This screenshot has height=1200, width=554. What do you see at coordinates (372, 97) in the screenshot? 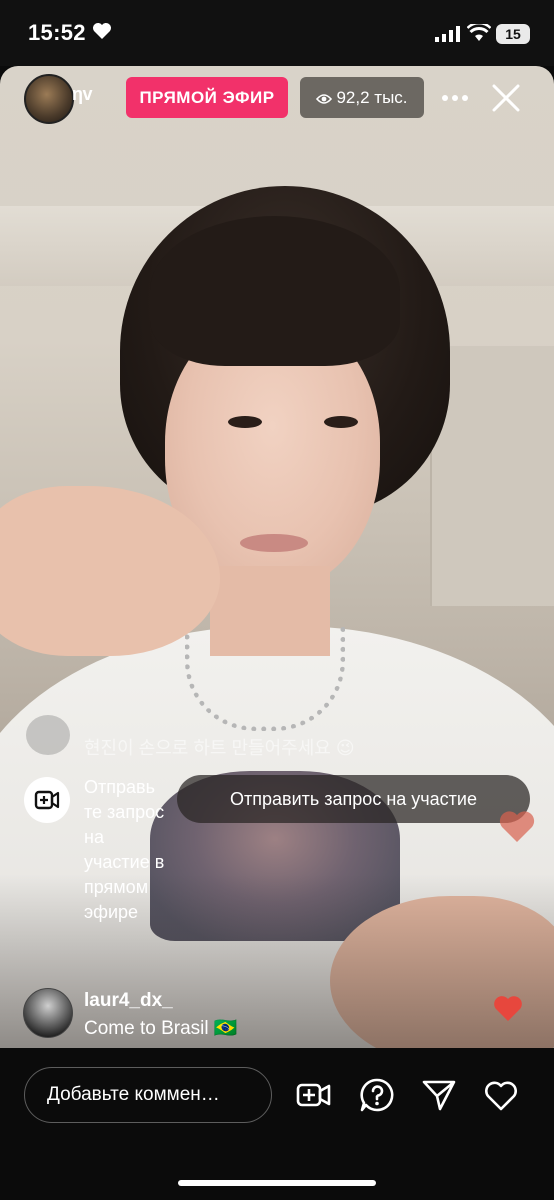
I see `viewer-count: 92,2 тыс.` at bounding box center [372, 97].